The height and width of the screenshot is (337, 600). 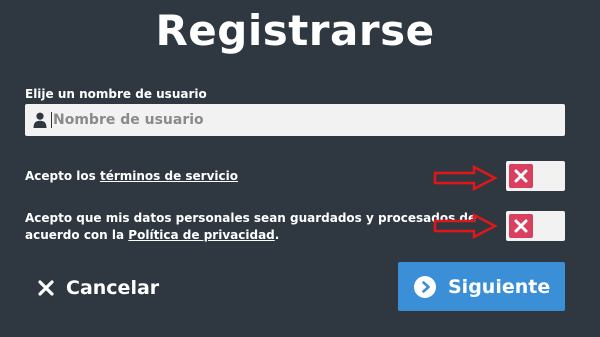 What do you see at coordinates (113, 288) in the screenshot?
I see `cancel-label: Cancelar` at bounding box center [113, 288].